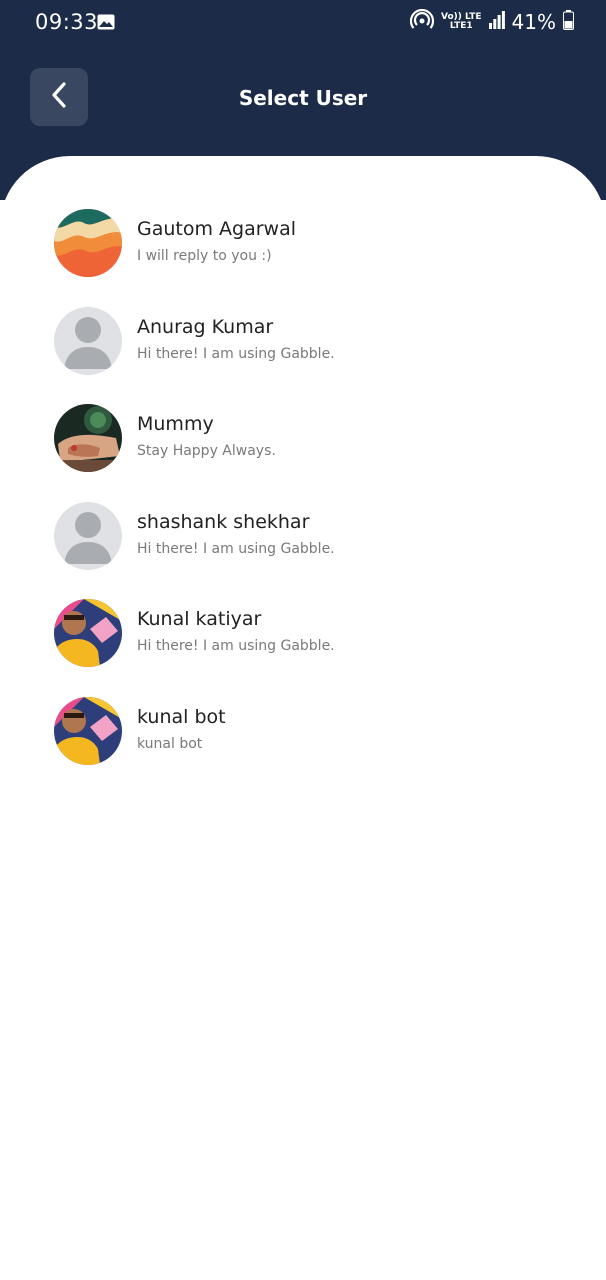 Image resolution: width=606 pixels, height=1280 pixels. I want to click on page-title: Select User, so click(303, 98).